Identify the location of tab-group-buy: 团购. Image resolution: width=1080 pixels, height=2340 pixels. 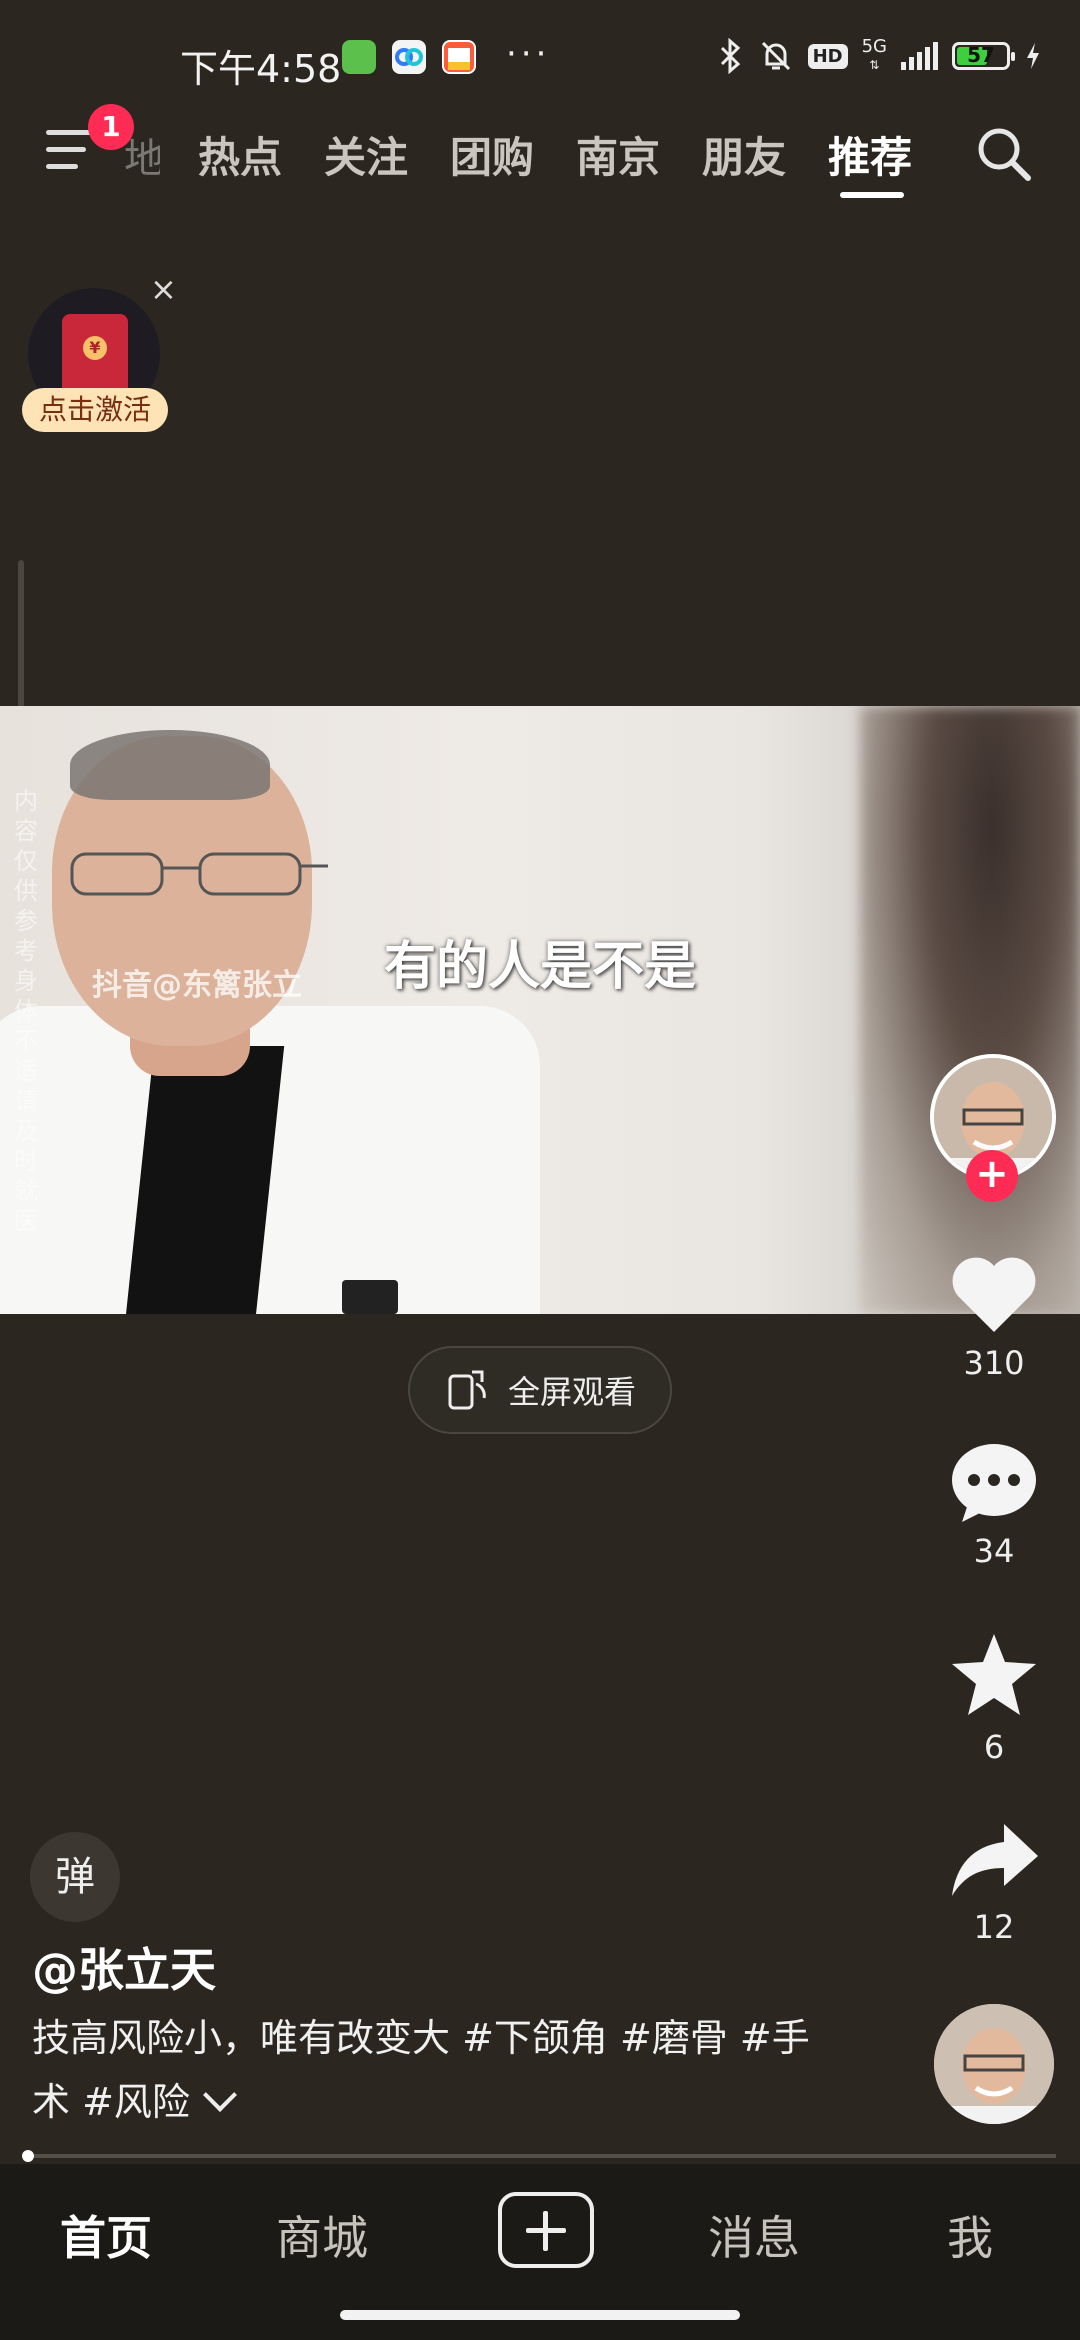
(492, 154).